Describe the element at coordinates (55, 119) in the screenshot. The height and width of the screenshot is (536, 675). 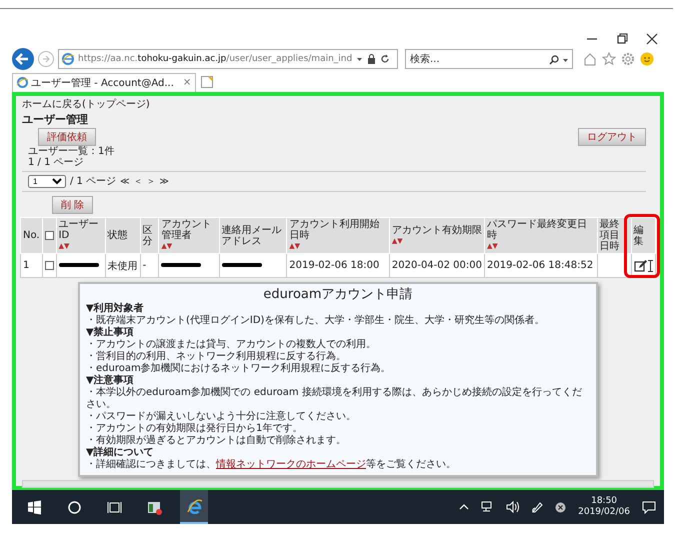
I see `page-heading: ユーザー管理` at that location.